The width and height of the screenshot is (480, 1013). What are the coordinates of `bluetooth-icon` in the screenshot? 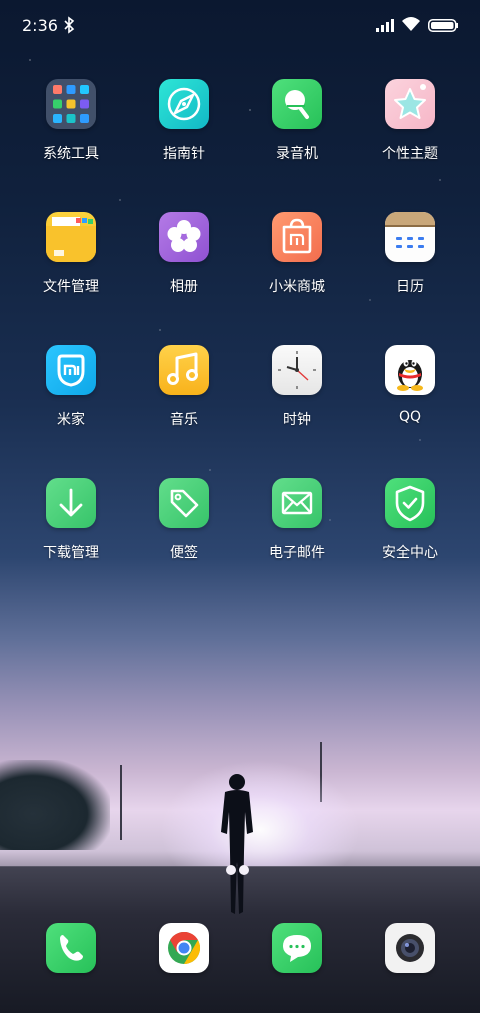 It's located at (69, 25).